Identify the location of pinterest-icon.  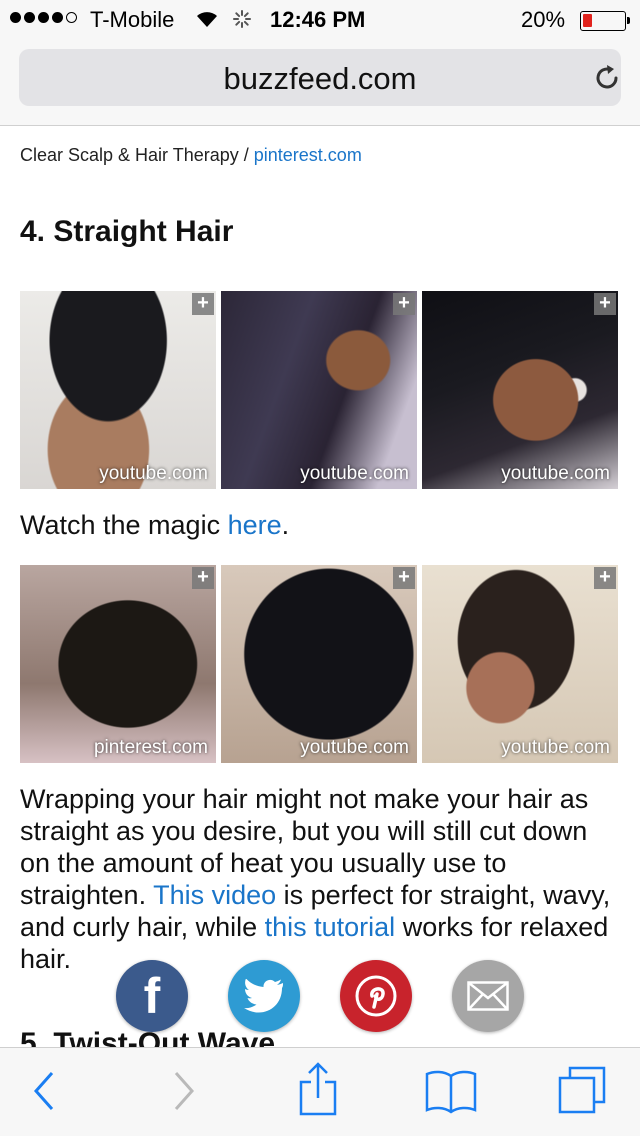
(376, 996).